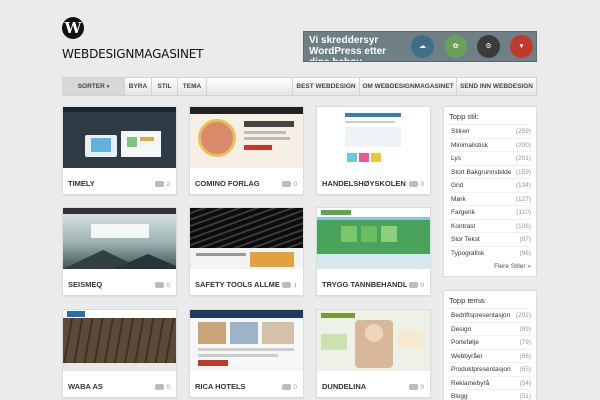 The height and width of the screenshot is (400, 600). What do you see at coordinates (490, 252) in the screenshot?
I see `style-item: Typografisk (96)` at bounding box center [490, 252].